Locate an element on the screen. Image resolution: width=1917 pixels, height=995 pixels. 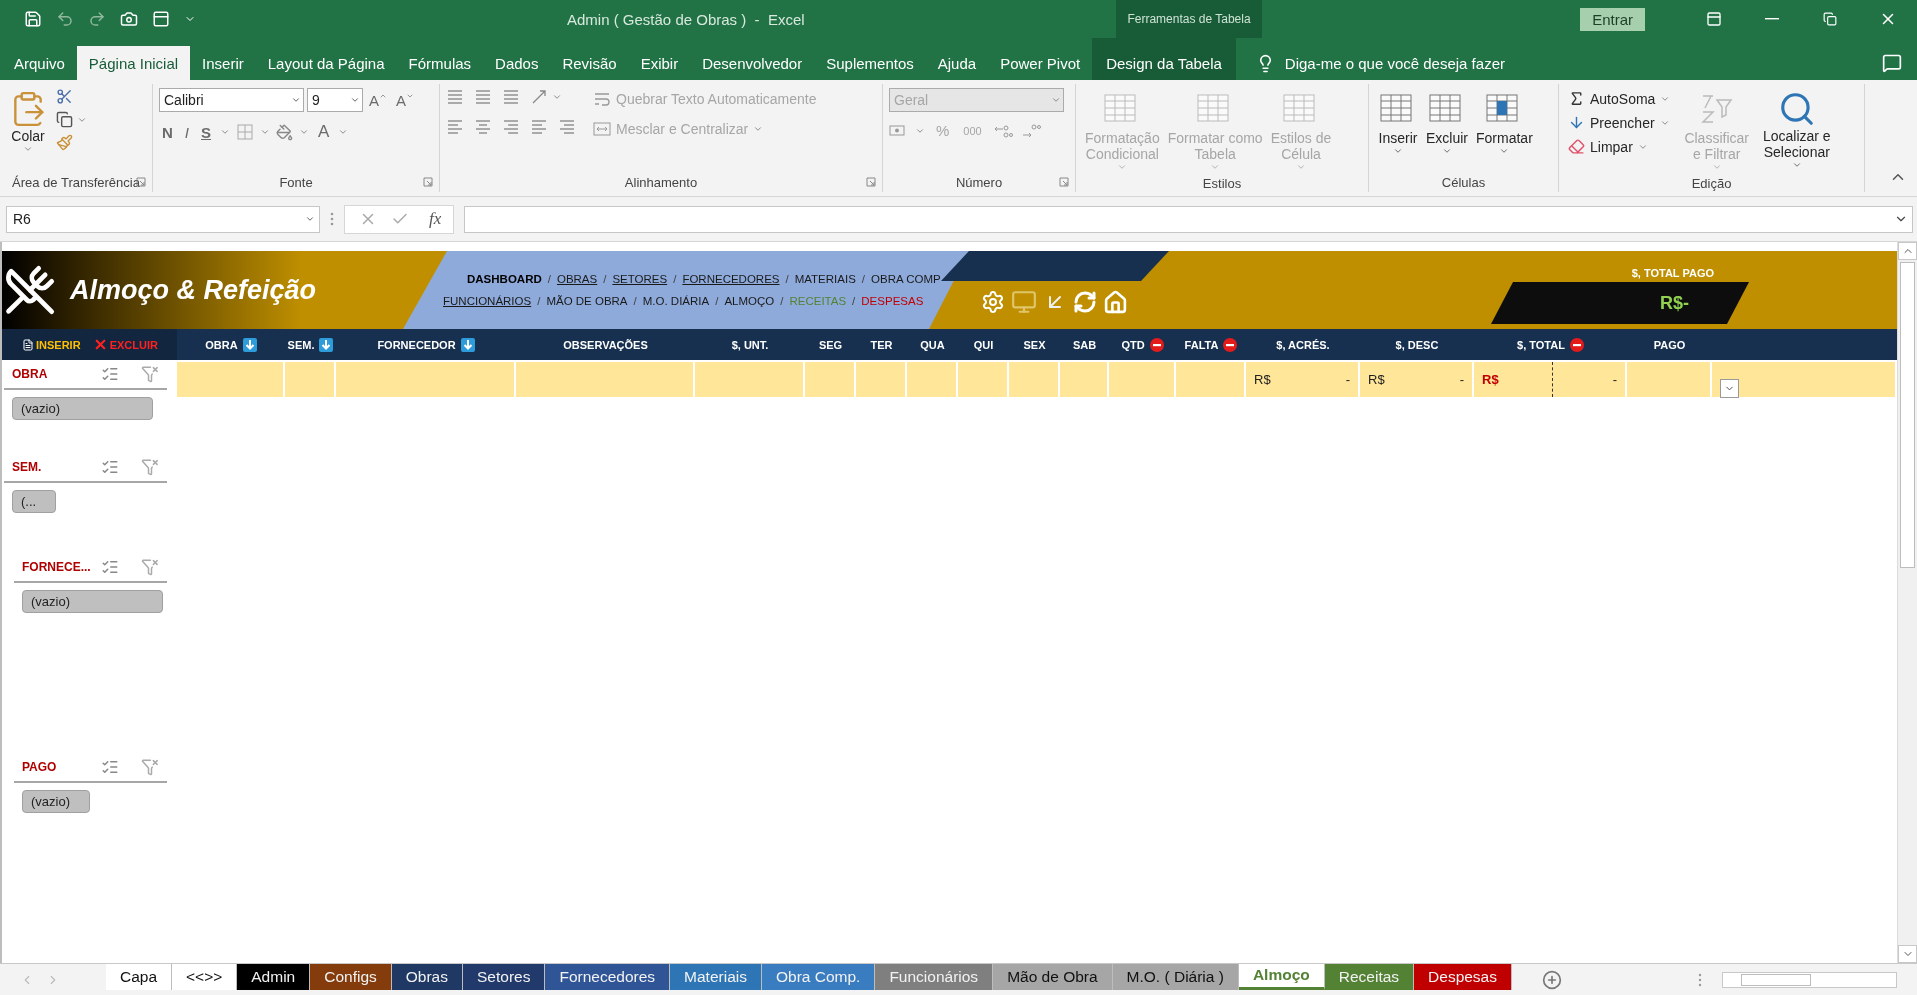
scroll-down-button is located at coordinates (1907, 954).